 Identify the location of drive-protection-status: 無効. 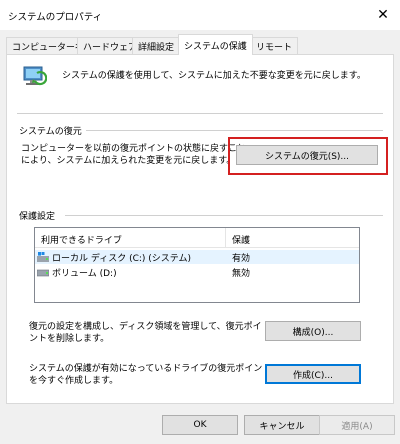
(241, 274).